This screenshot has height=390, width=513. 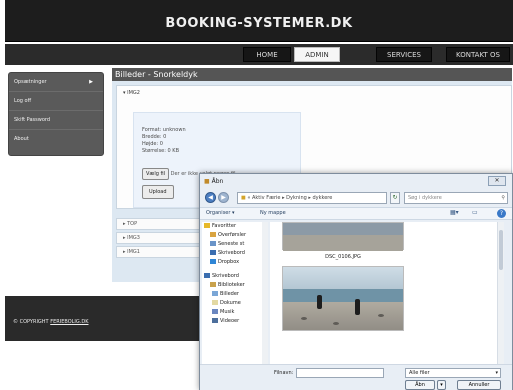 I want to click on filename-label: Filnavn:, so click(x=284, y=373).